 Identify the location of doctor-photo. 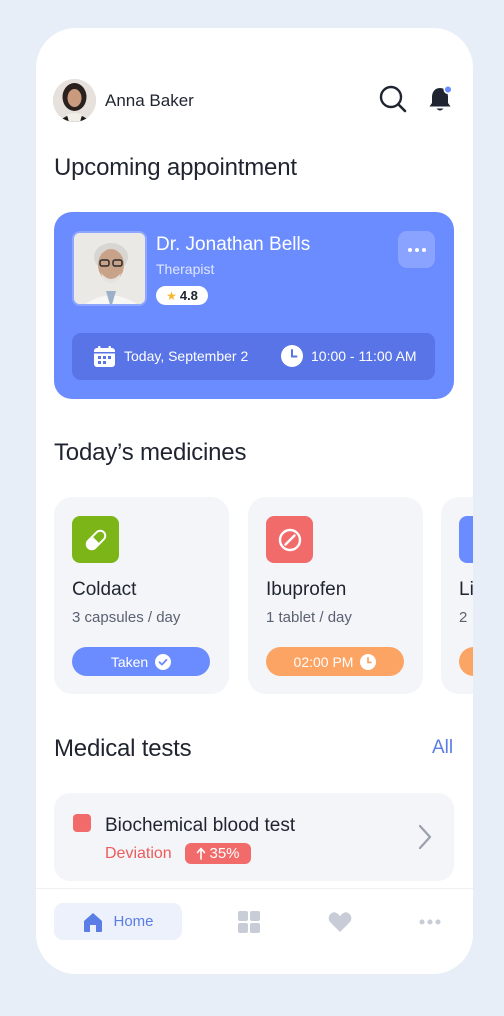
(109, 268).